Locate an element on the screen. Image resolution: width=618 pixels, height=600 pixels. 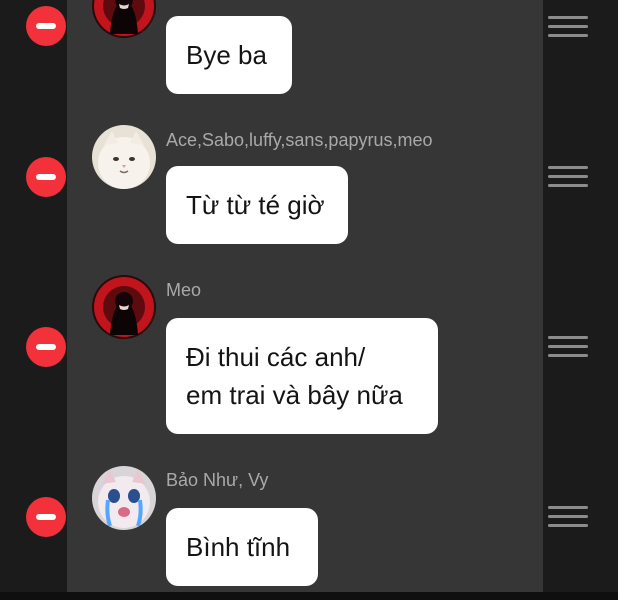
sender-name: Ace,Sabo,luffy,sans,papyrus,meo is located at coordinates (299, 140).